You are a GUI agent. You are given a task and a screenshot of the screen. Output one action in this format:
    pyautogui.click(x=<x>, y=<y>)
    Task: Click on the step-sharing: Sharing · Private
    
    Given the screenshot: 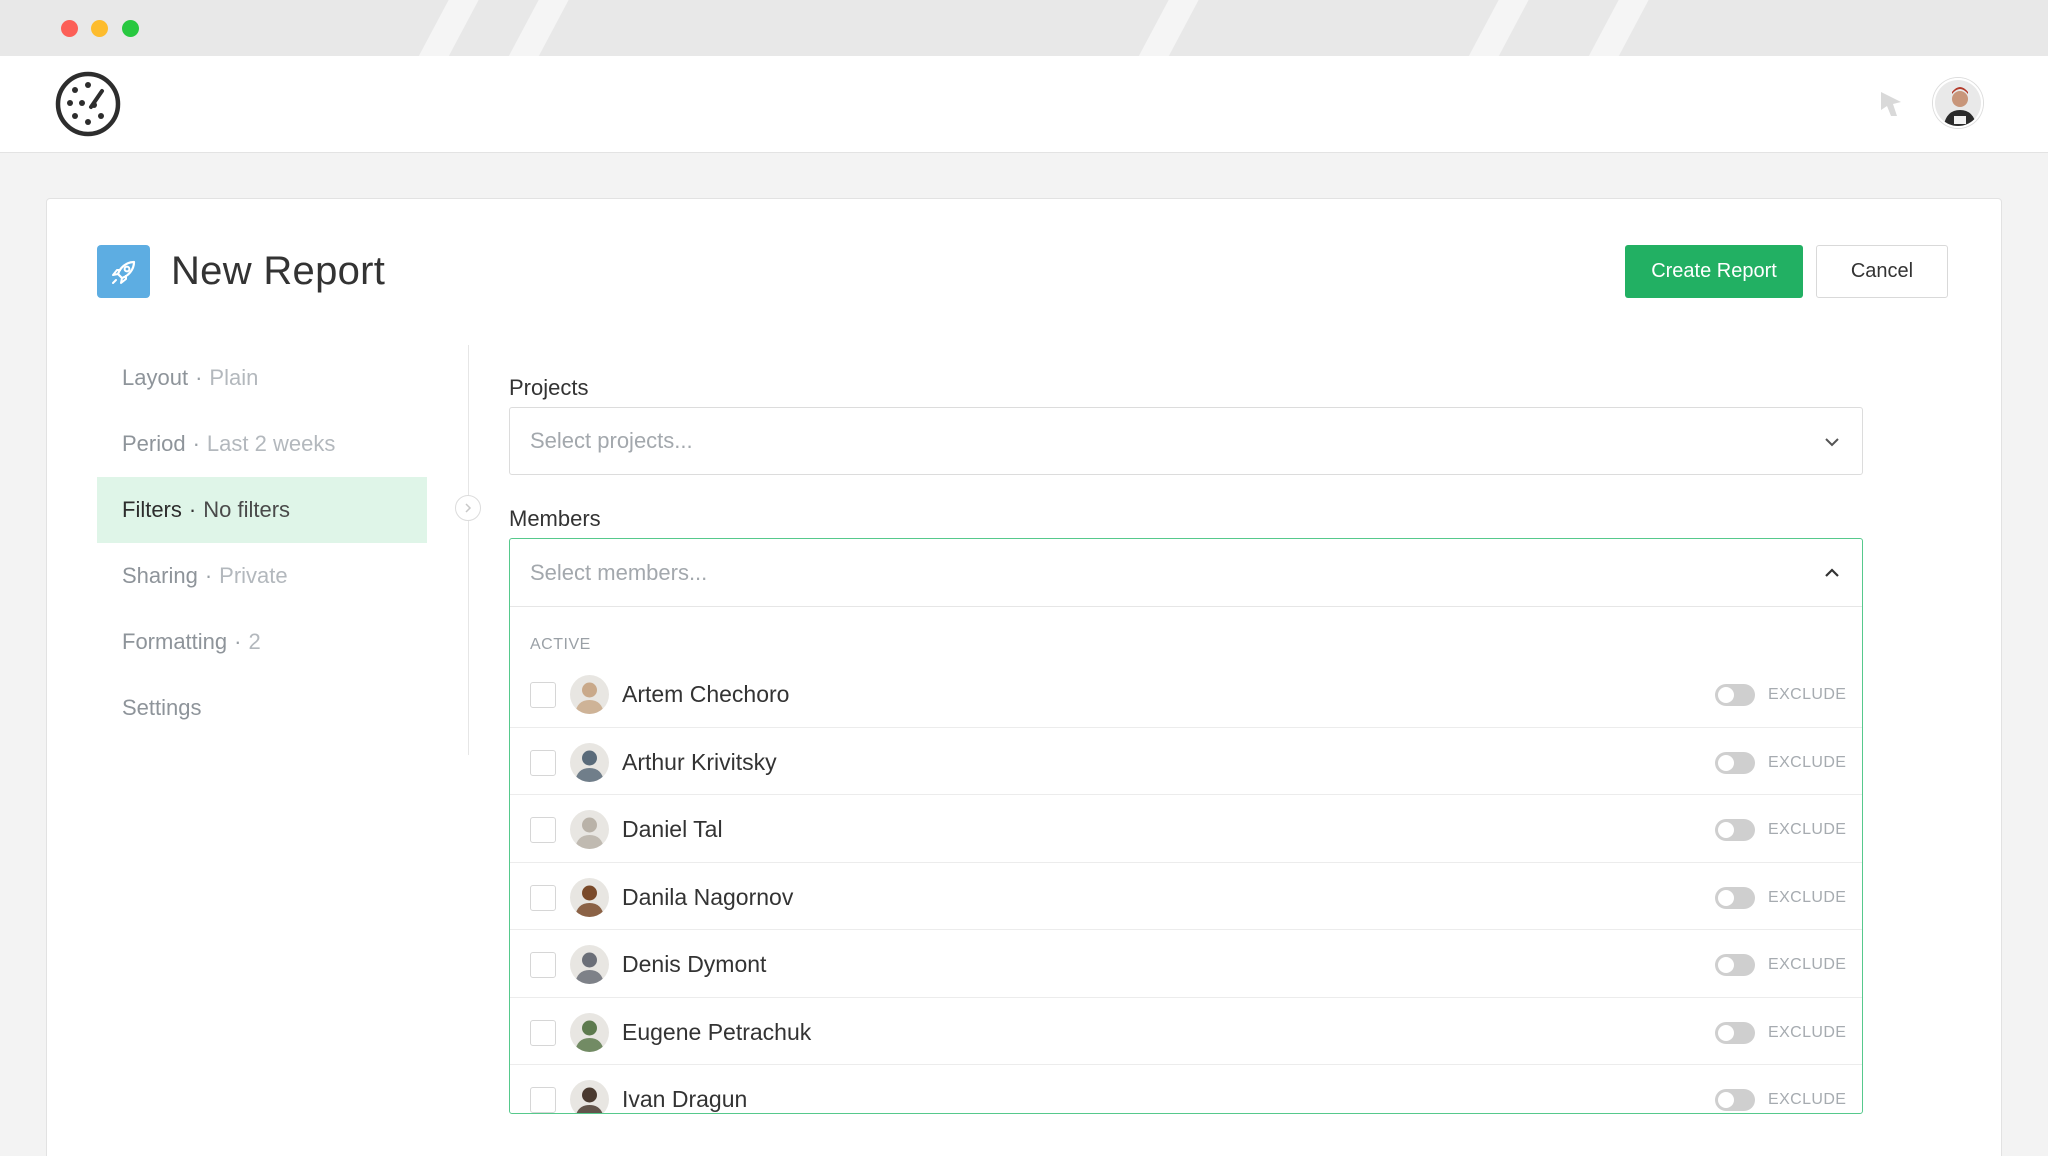 What is the action you would take?
    pyautogui.click(x=262, y=576)
    